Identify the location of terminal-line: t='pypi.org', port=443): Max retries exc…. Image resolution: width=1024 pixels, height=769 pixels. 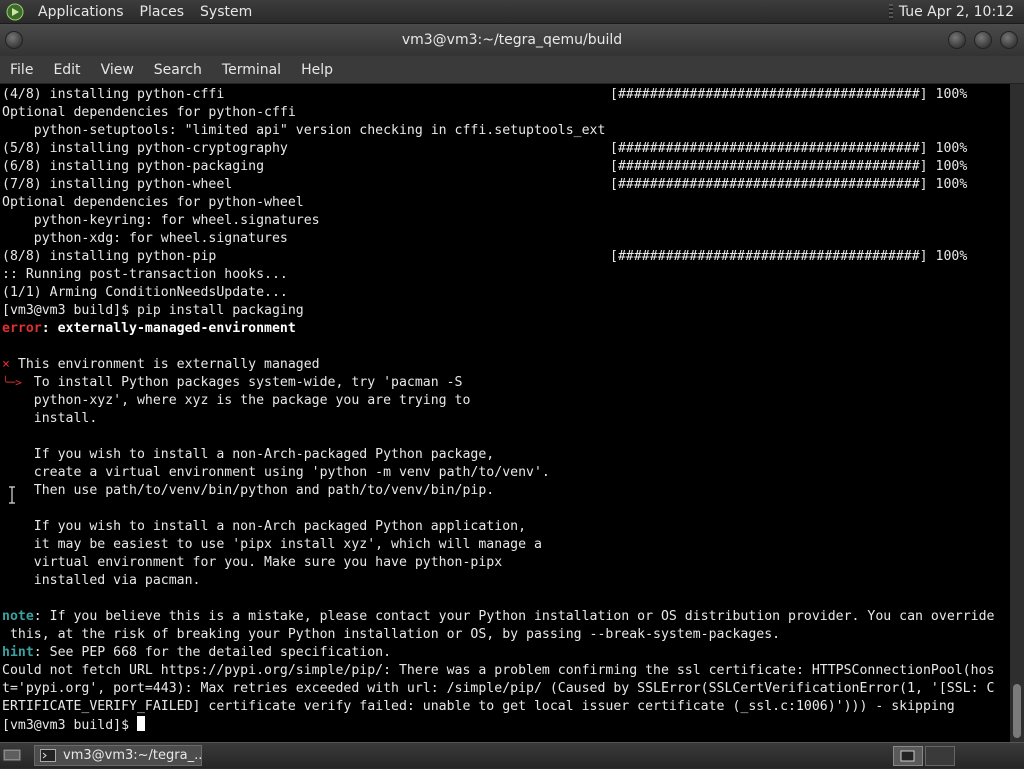
(498, 688).